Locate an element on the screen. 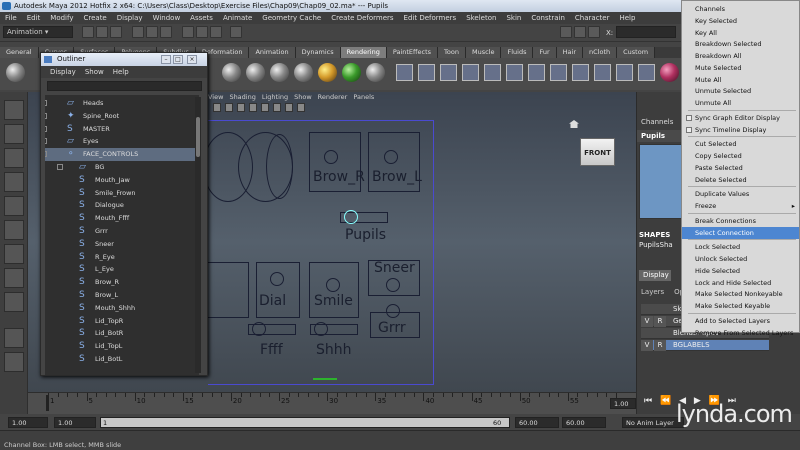 Image resolution: width=800 pixels, height=450 pixels. start-time-field: 1.00 is located at coordinates (28, 422).